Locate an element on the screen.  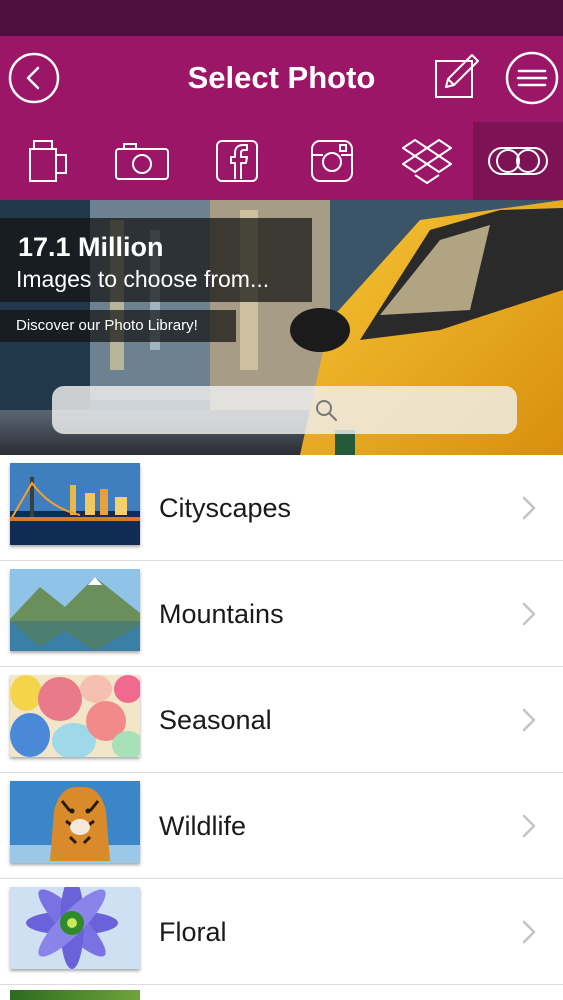
list-item: Floral is located at coordinates (281, 932).